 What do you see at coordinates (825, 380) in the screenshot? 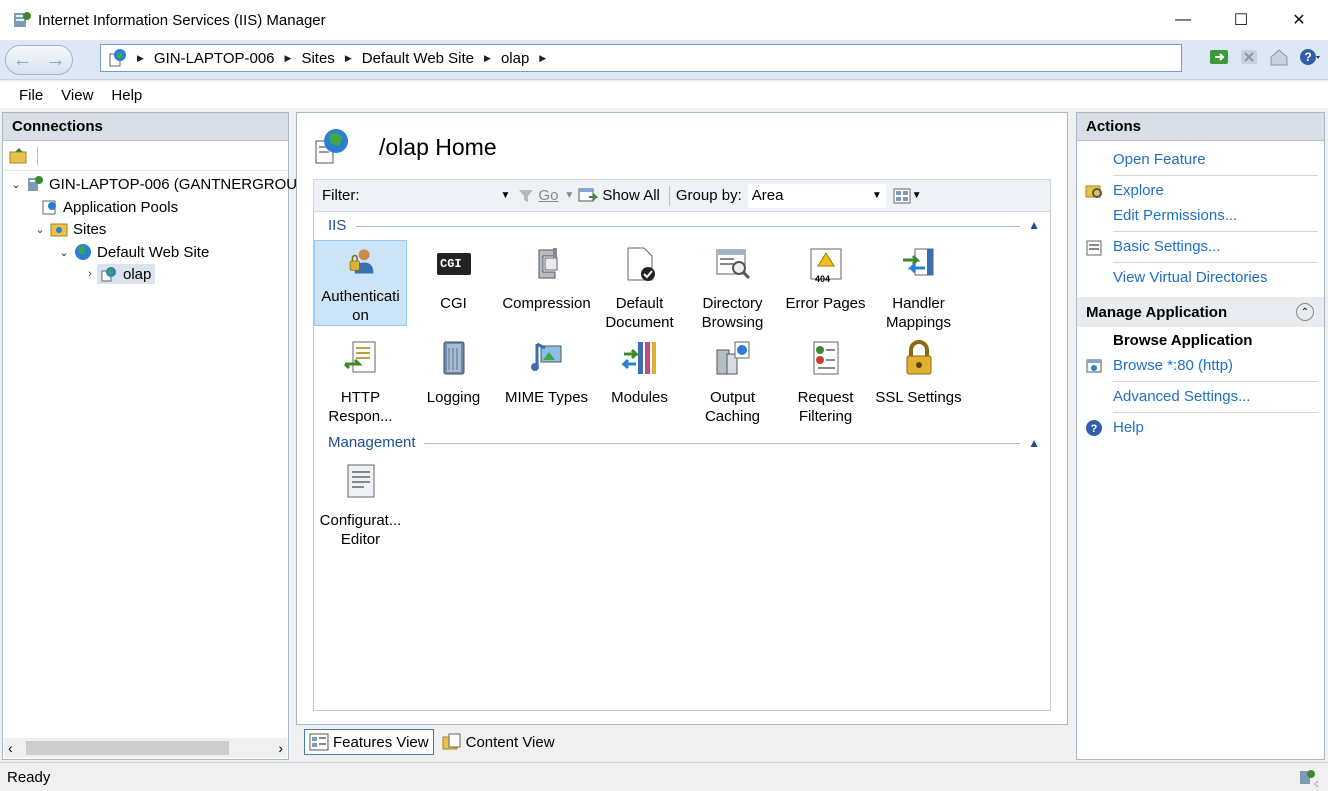
I see `feature-request-filtering: Request Filtering` at bounding box center [825, 380].